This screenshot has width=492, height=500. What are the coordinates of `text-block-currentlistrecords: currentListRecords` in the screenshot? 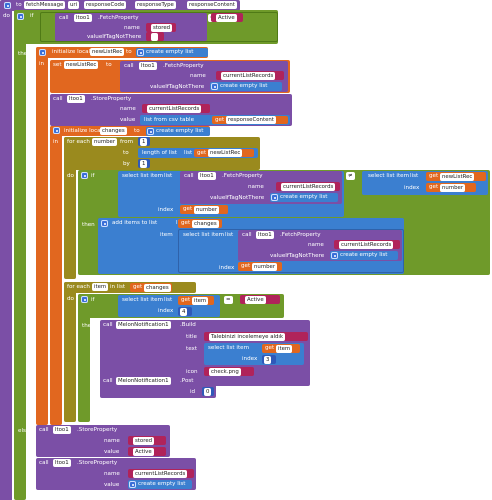 It's located at (250, 75).